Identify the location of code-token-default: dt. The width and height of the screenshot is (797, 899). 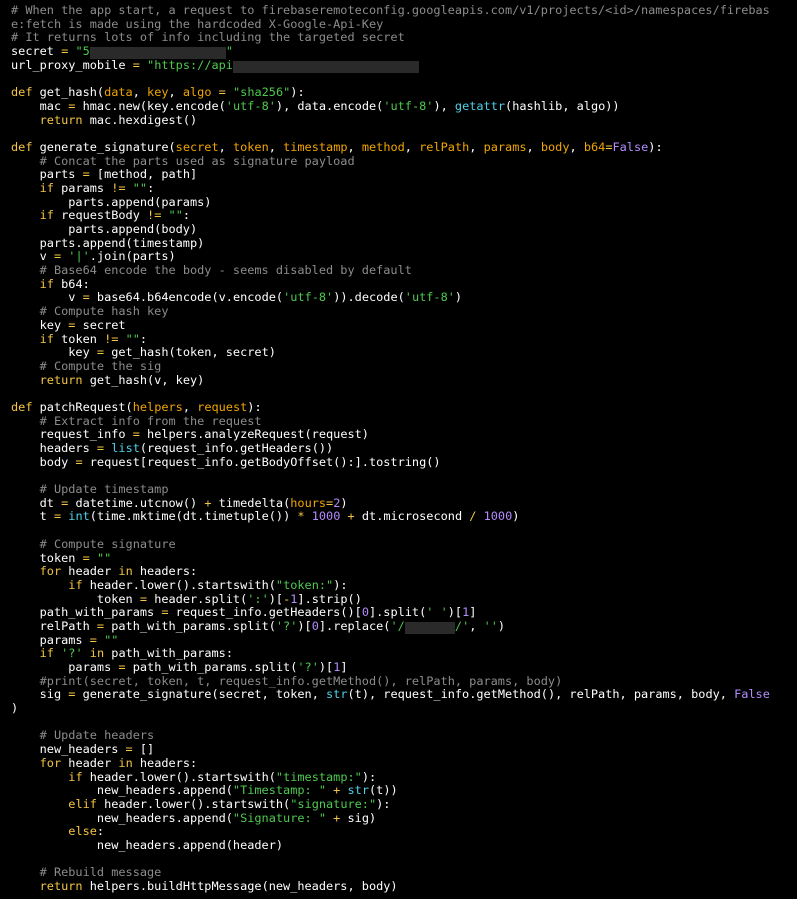
(36, 502).